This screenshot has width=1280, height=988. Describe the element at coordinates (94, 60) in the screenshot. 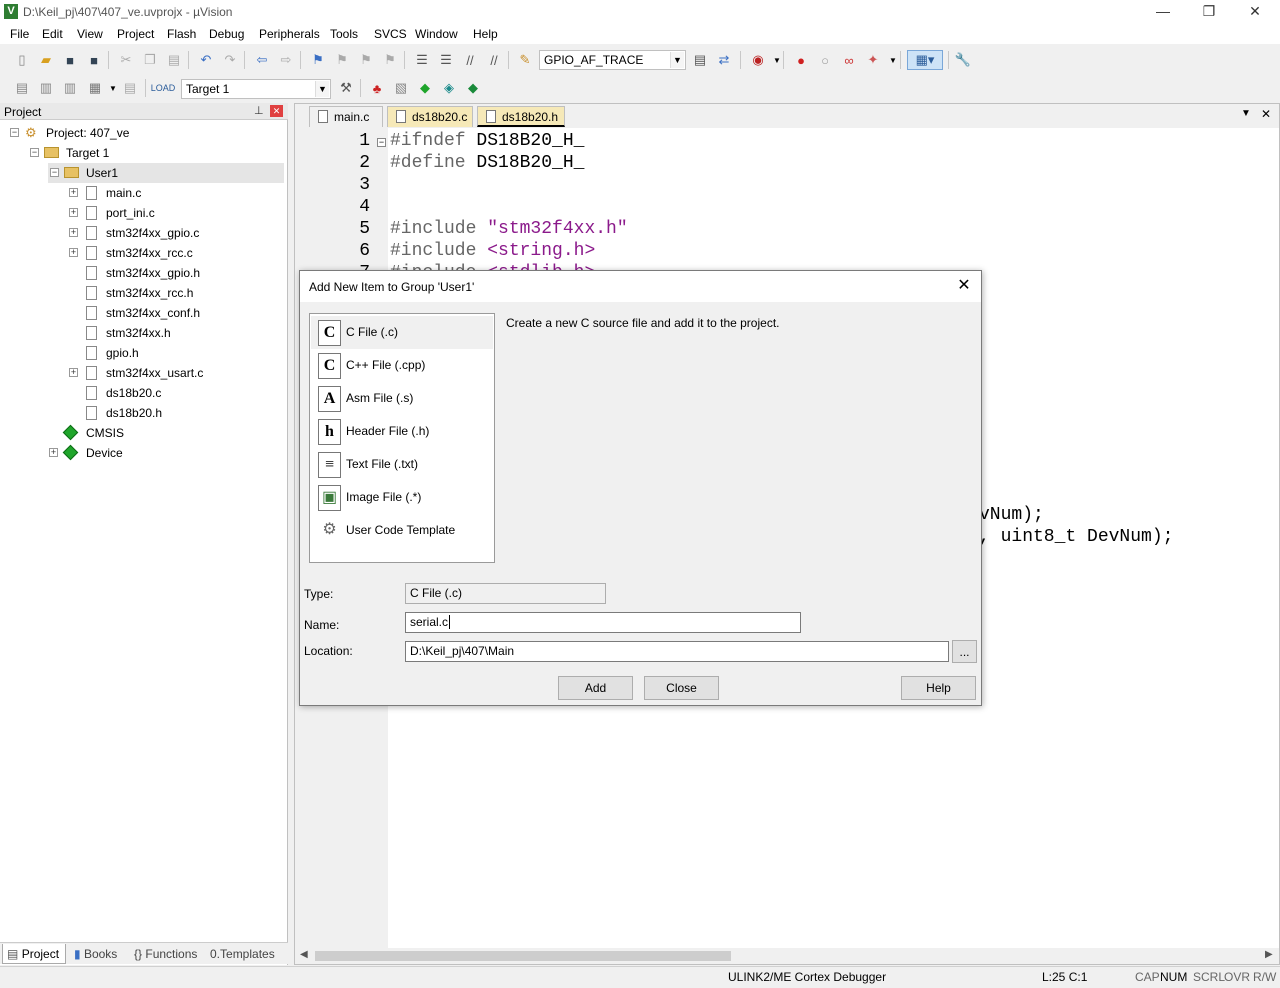

I see `save-all-icon: ■` at that location.